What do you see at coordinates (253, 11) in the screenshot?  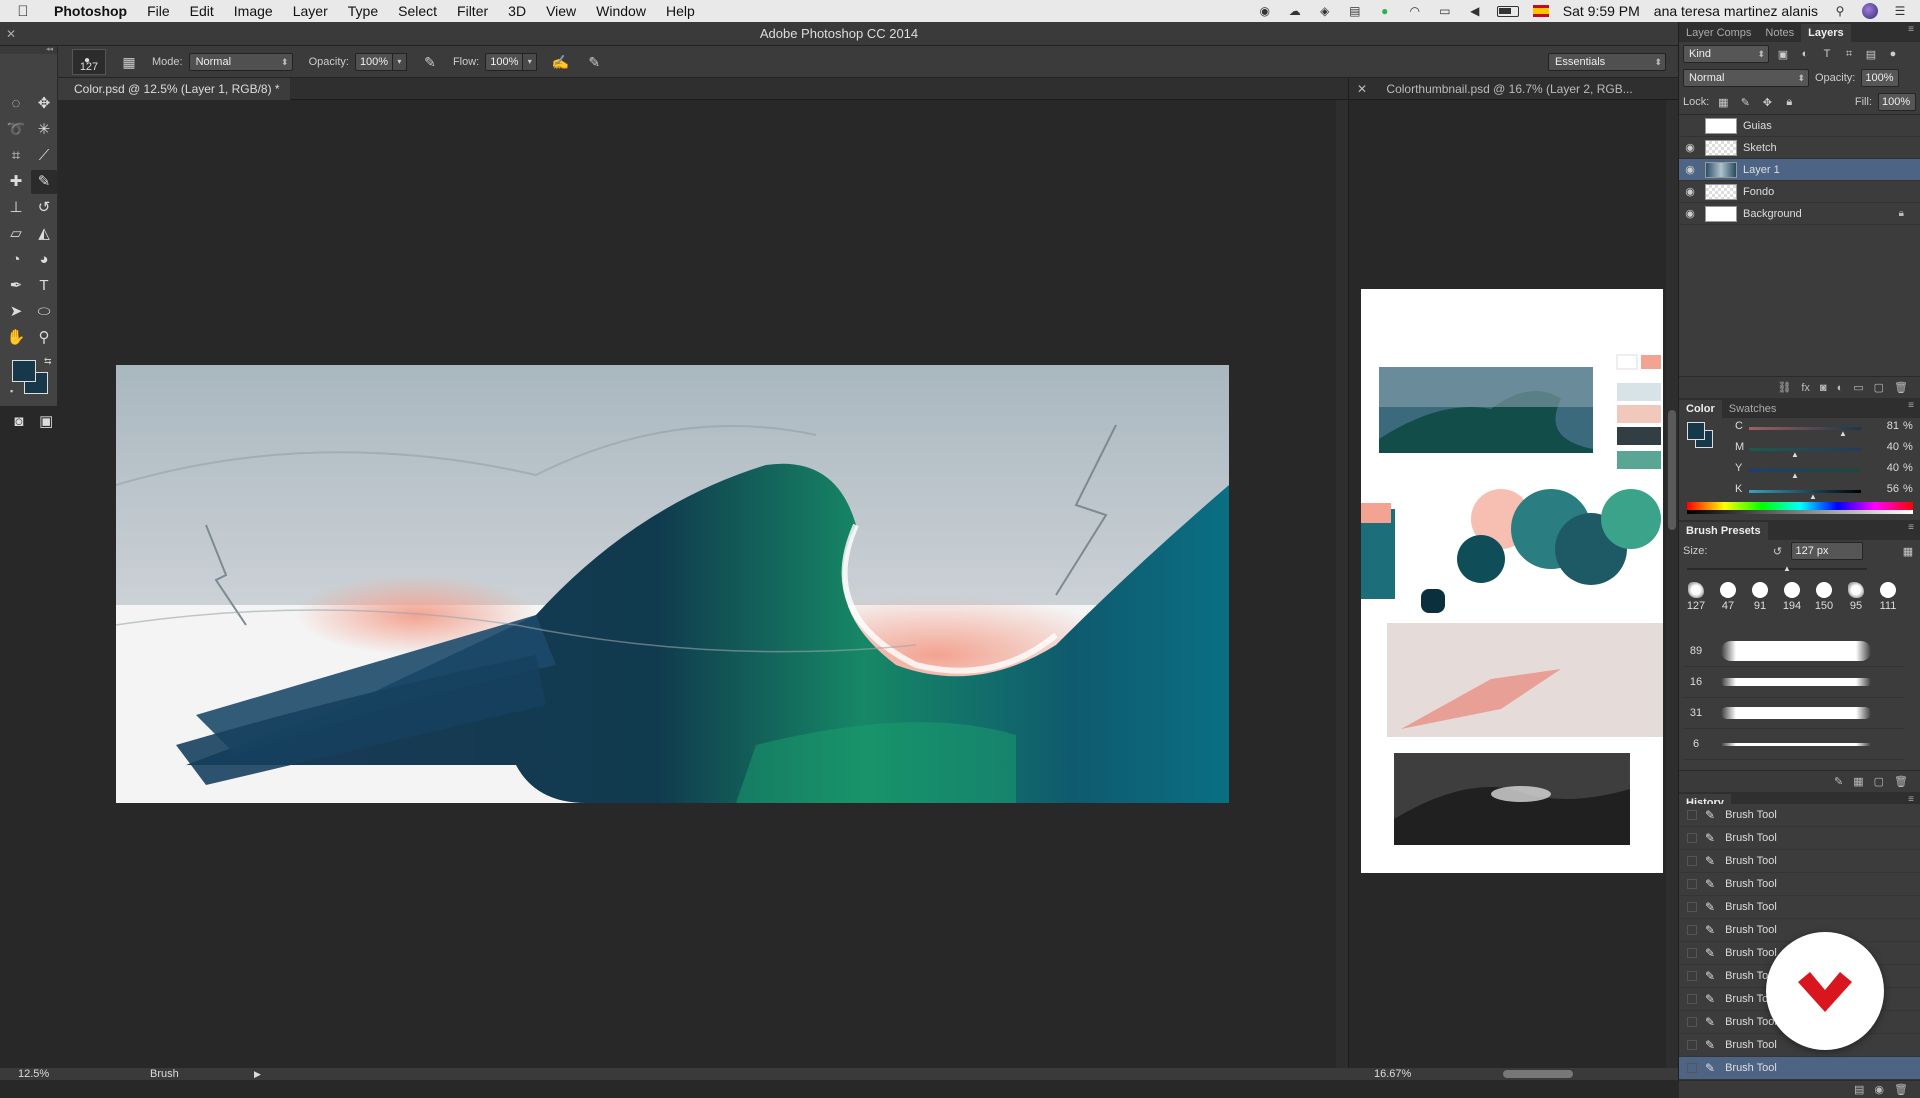 I see `menu-image: Image` at bounding box center [253, 11].